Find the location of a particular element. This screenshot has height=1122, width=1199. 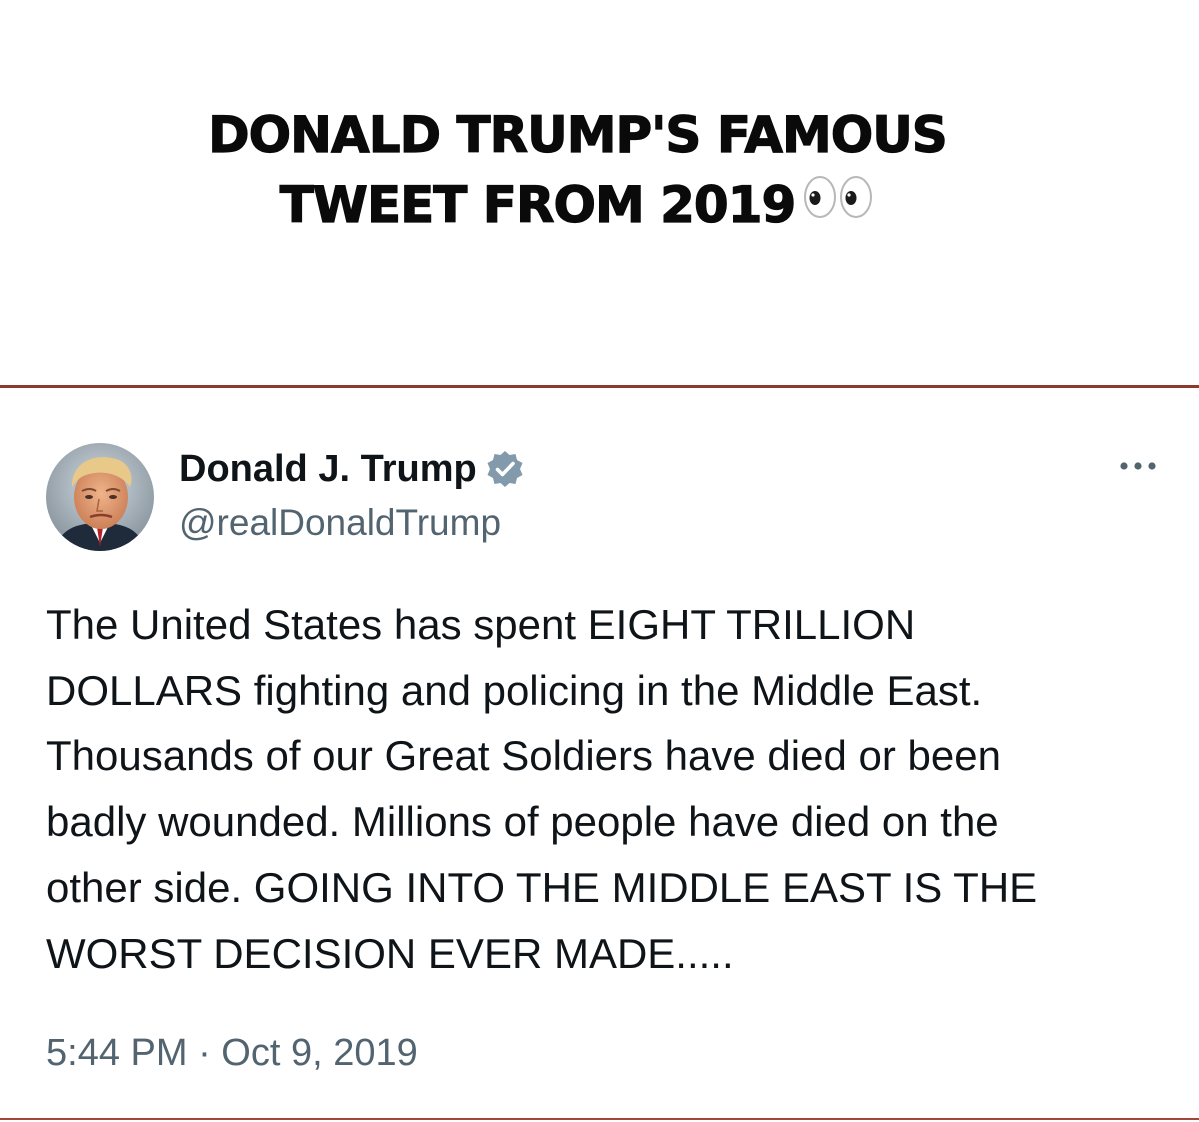

headline-line-2-text: TWEET FROM 2019 is located at coordinates (538, 204).